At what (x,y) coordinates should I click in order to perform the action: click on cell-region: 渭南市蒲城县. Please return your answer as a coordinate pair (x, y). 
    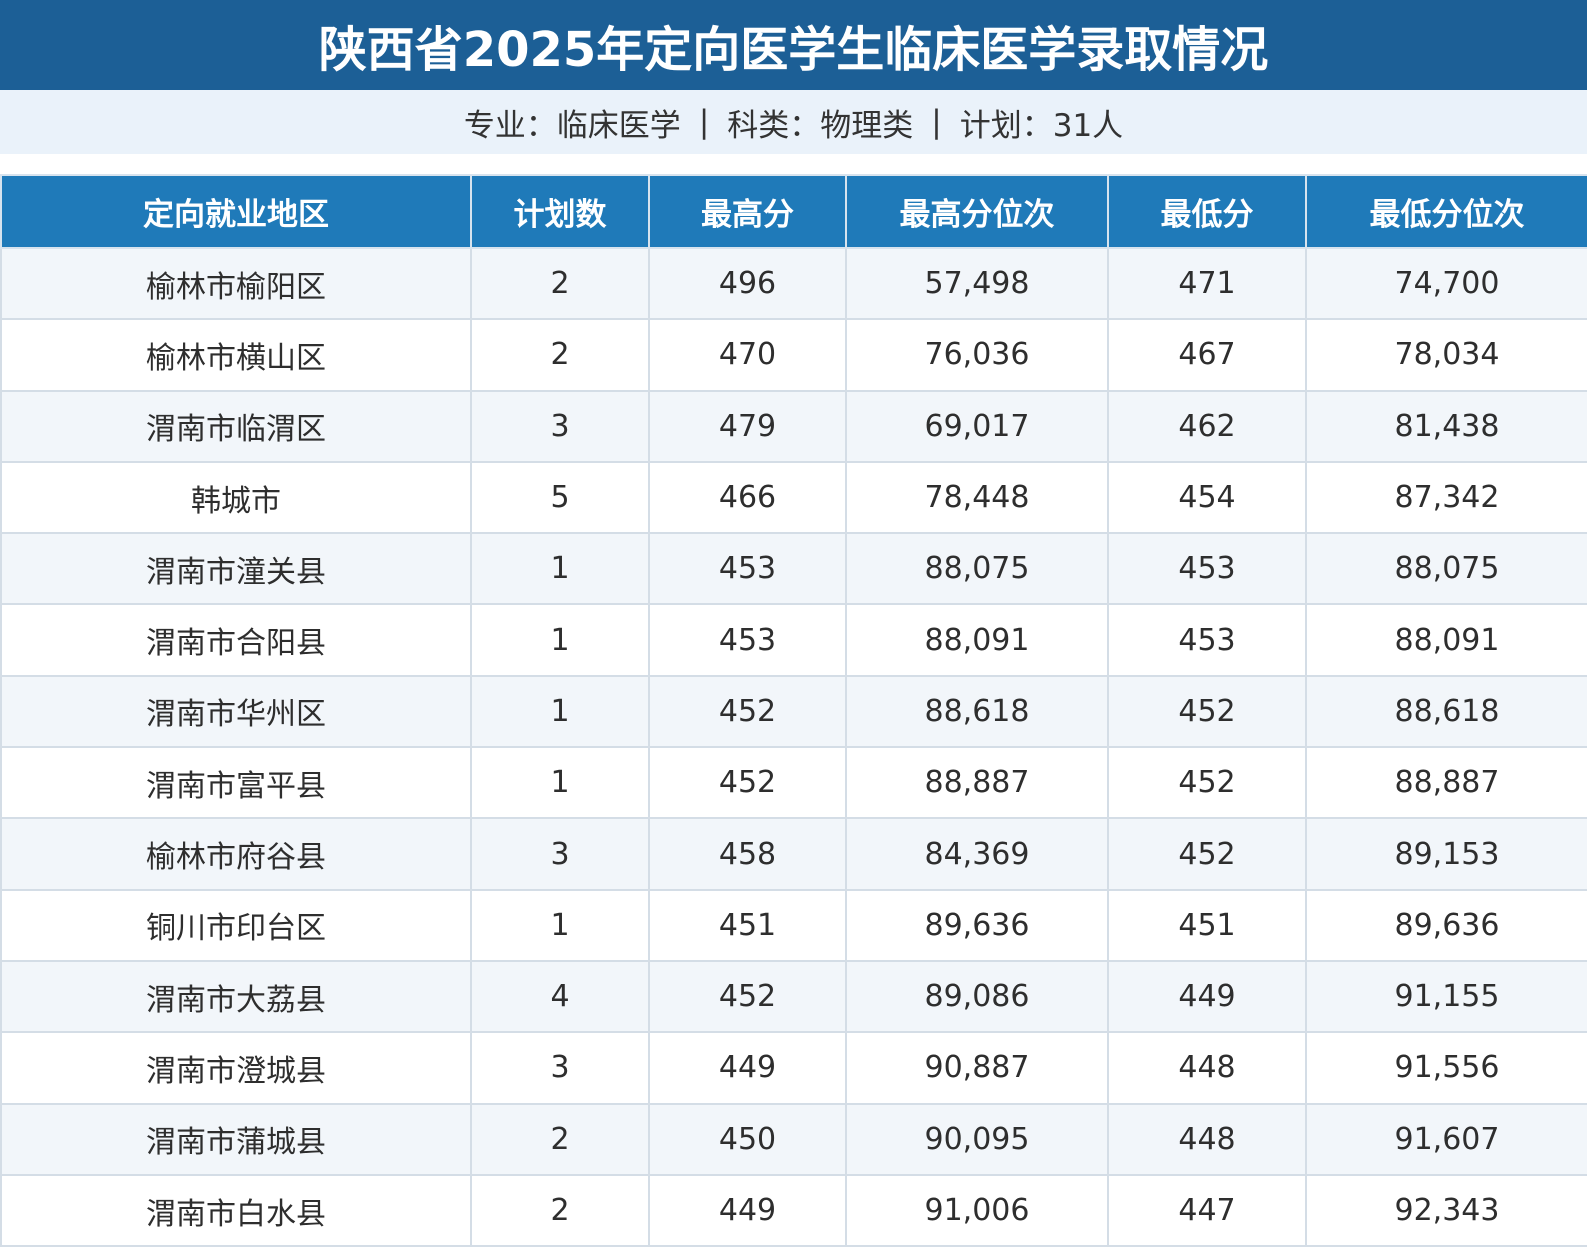
    Looking at the image, I should click on (236, 1139).